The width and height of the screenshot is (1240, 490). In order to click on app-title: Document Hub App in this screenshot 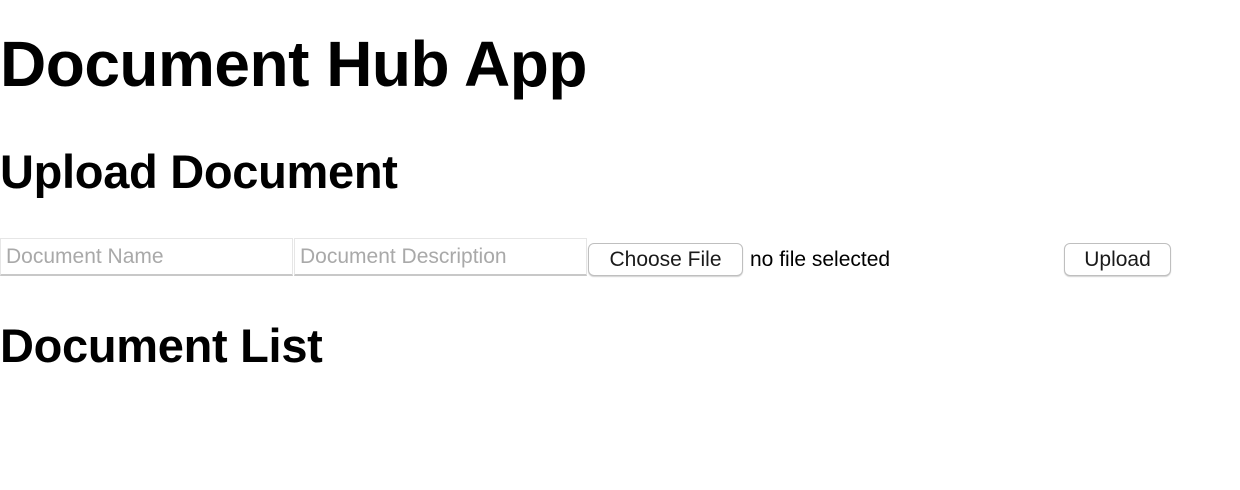, I will do `click(293, 64)`.